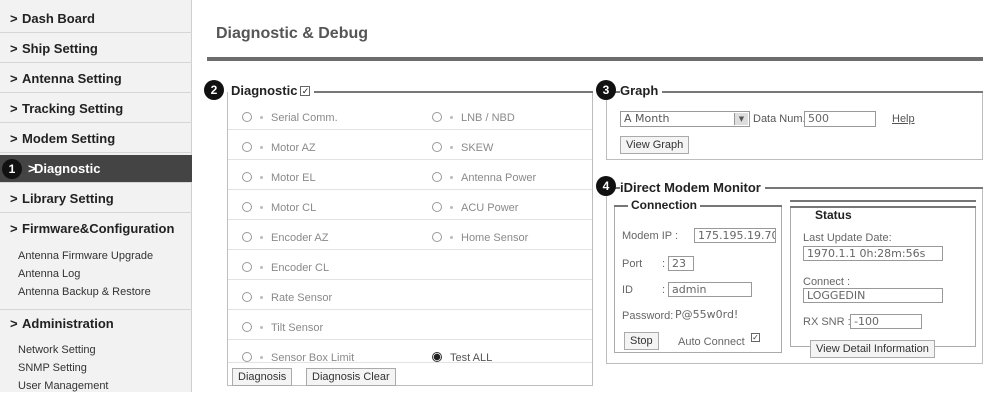  Describe the element at coordinates (475, 208) in the screenshot. I see `option-acu-power: ACU Power` at that location.